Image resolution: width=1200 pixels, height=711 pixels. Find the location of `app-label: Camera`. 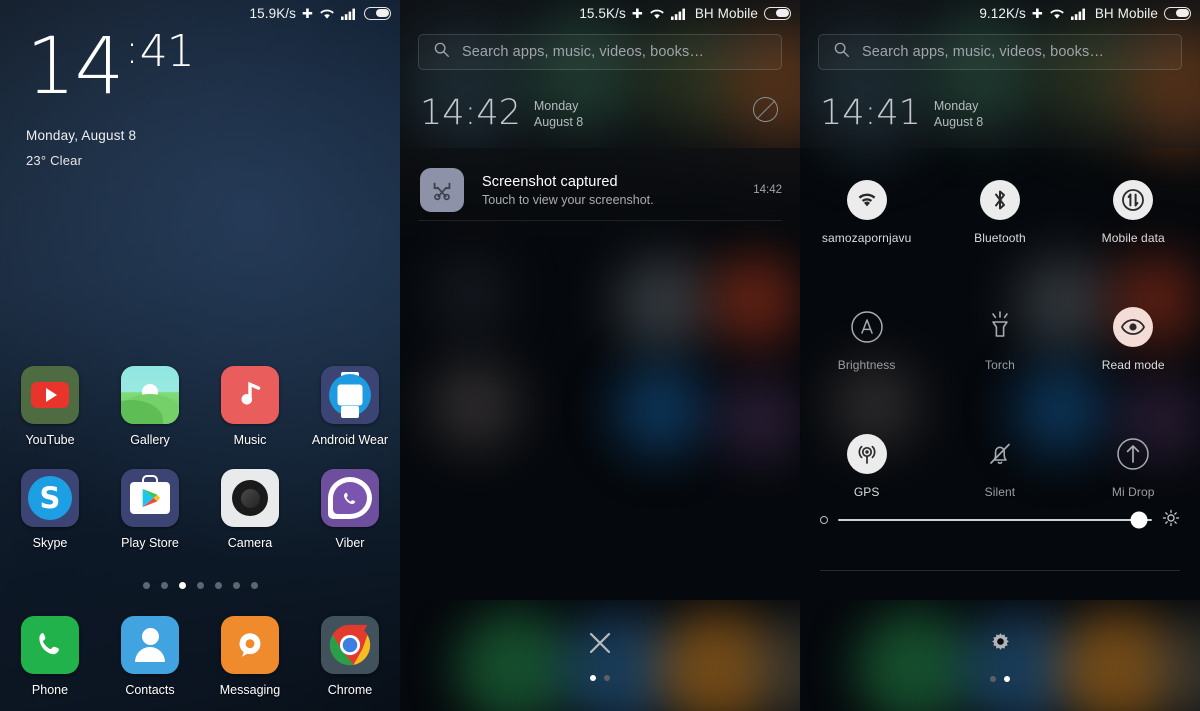

app-label: Camera is located at coordinates (250, 543).